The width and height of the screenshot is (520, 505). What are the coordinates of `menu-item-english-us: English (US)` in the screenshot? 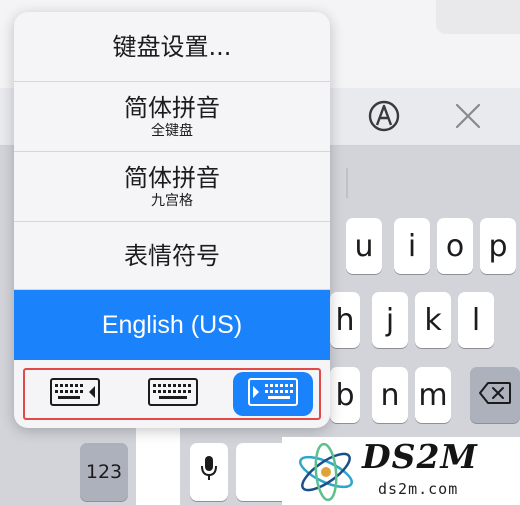 It's located at (172, 325).